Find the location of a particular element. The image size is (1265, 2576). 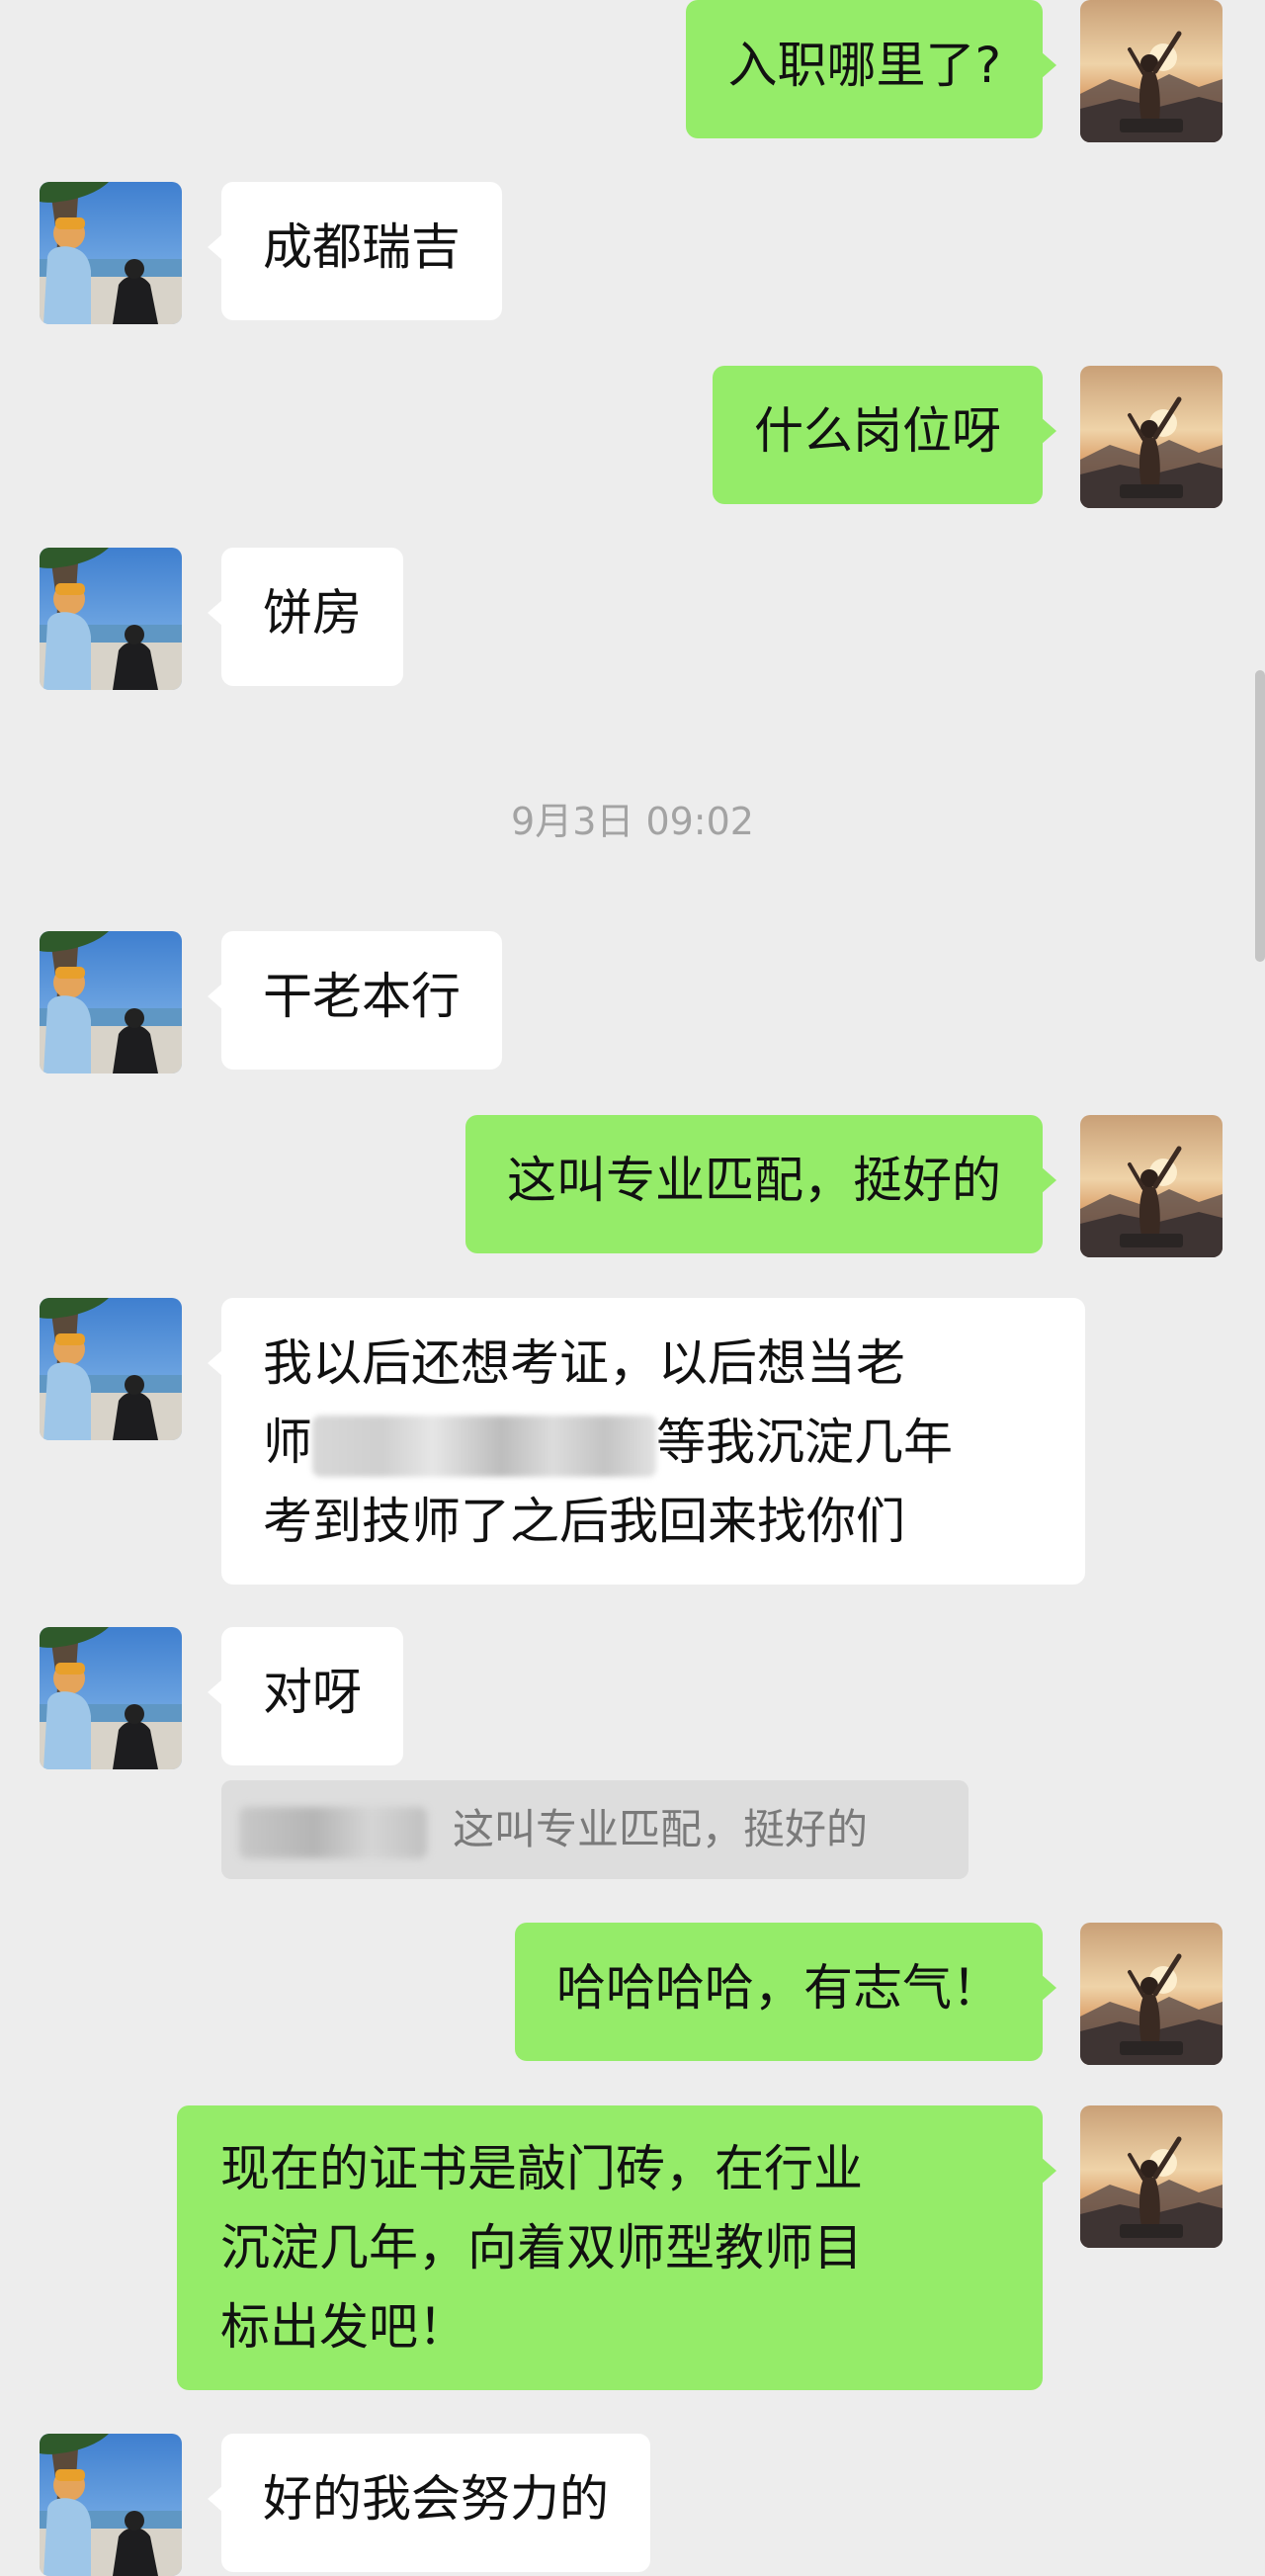

message-line: 标出发吧！ is located at coordinates (343, 2327).